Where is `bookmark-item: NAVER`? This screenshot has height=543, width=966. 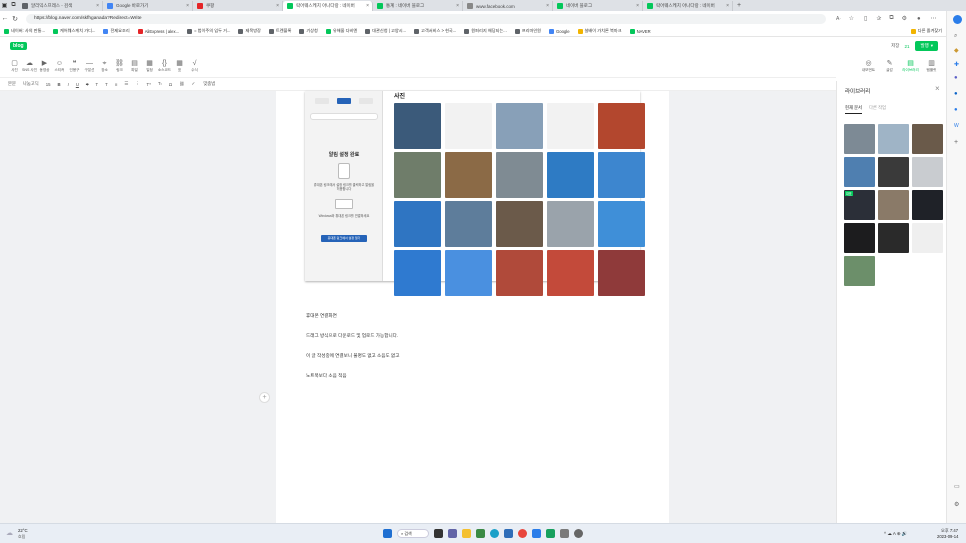 bookmark-item: NAVER is located at coordinates (640, 31).